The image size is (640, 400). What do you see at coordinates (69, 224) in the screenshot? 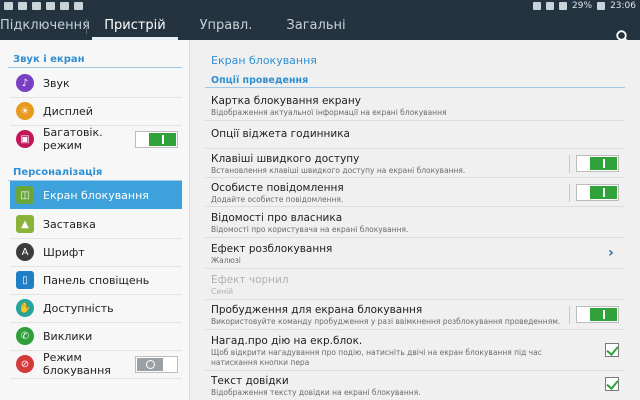
I see `sidebar-item-label: Заставка` at bounding box center [69, 224].